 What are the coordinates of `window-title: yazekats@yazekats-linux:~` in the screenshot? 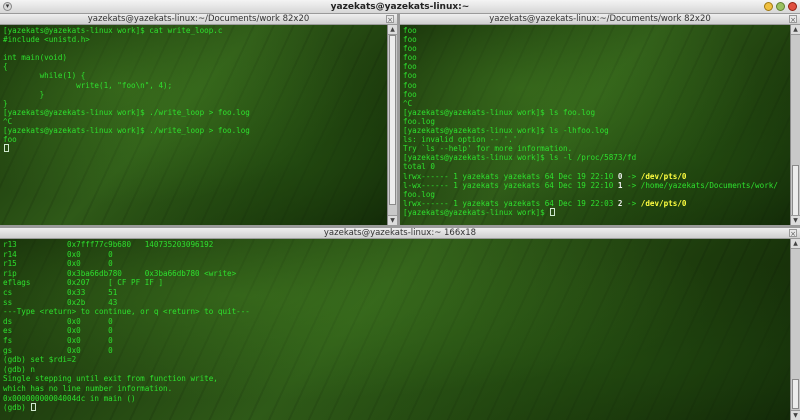 It's located at (400, 7).